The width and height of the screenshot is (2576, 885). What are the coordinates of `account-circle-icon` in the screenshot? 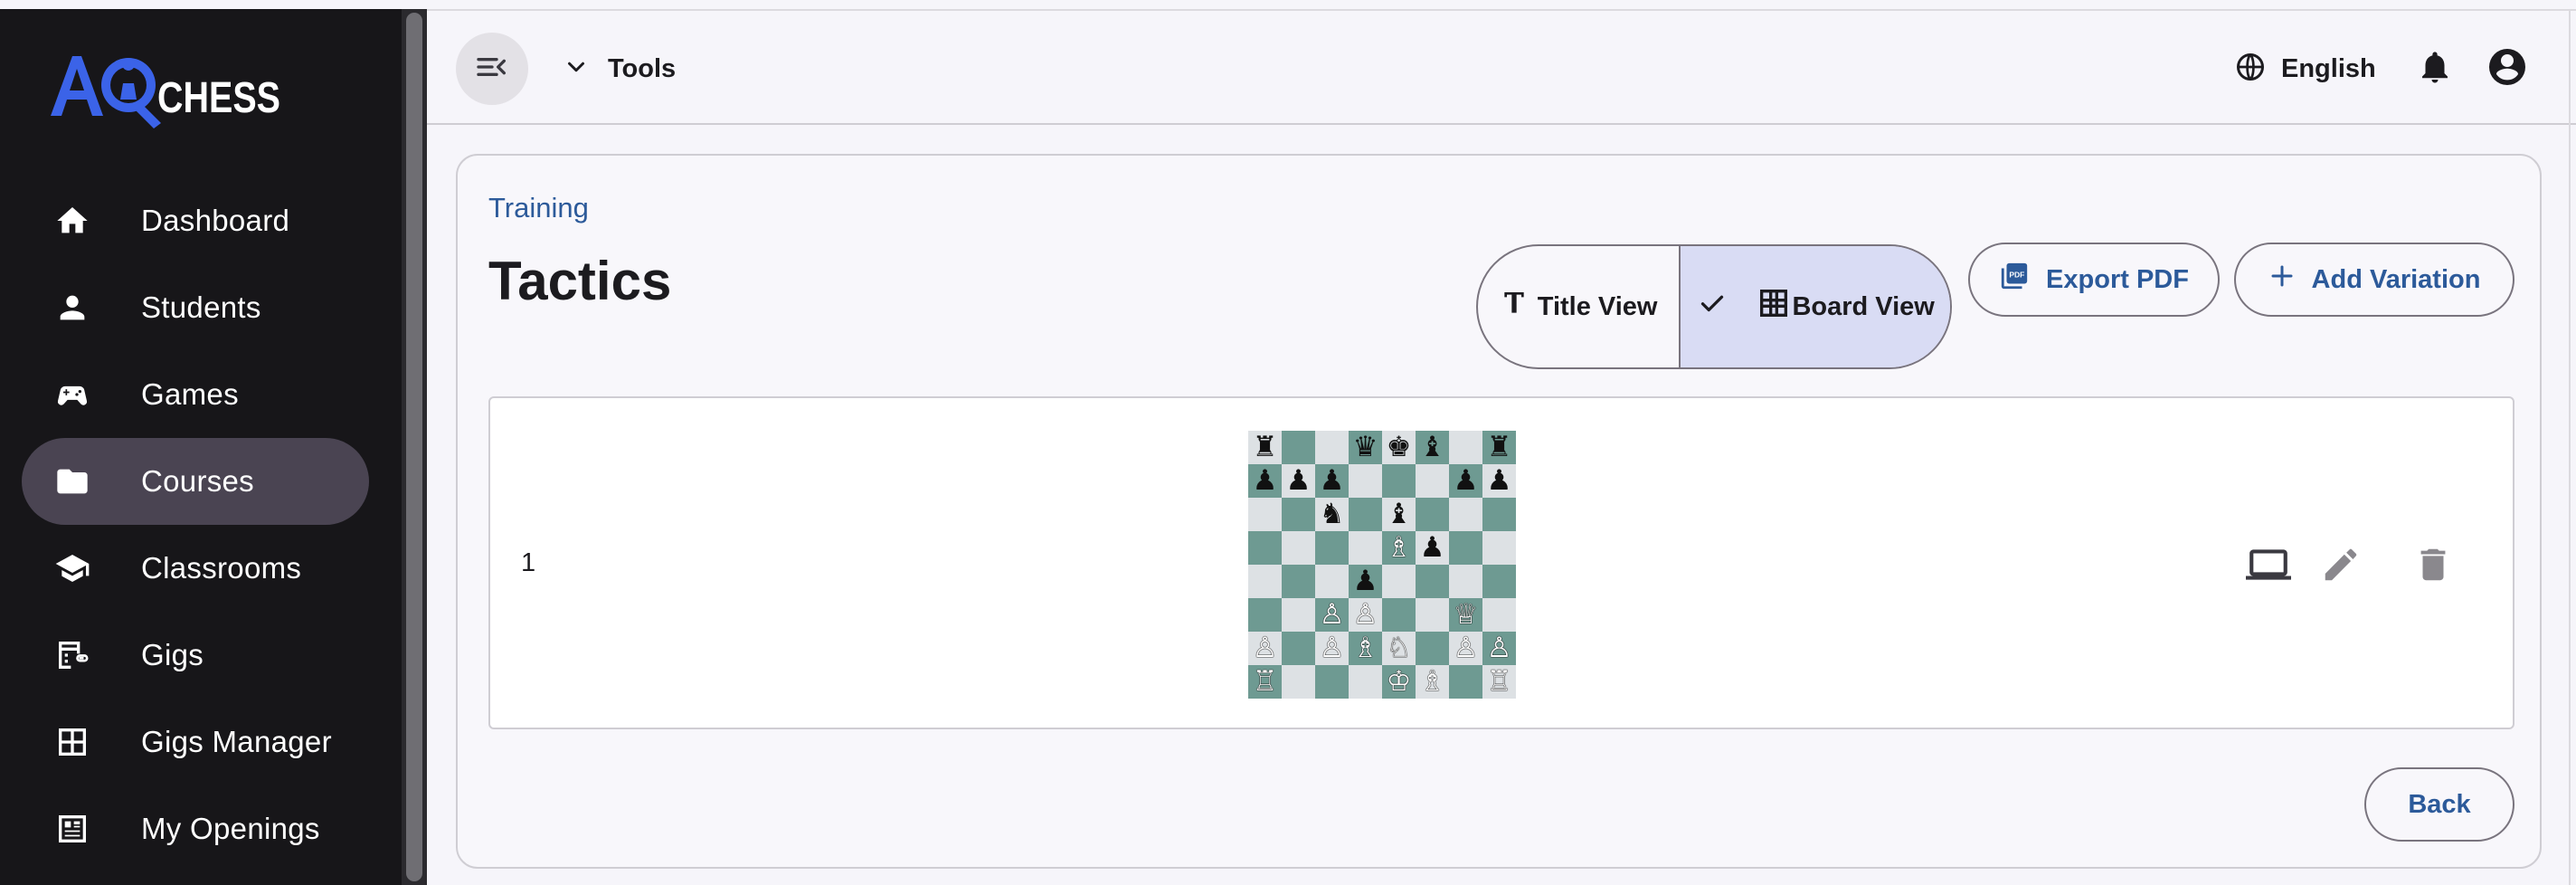 It's located at (2507, 69).